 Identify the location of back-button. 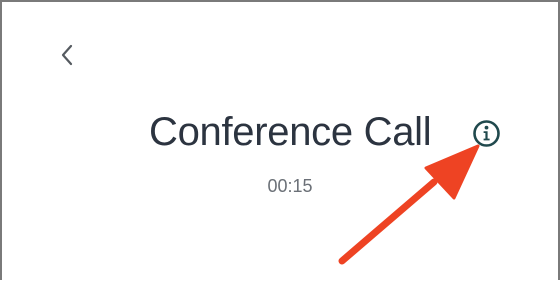
(67, 55).